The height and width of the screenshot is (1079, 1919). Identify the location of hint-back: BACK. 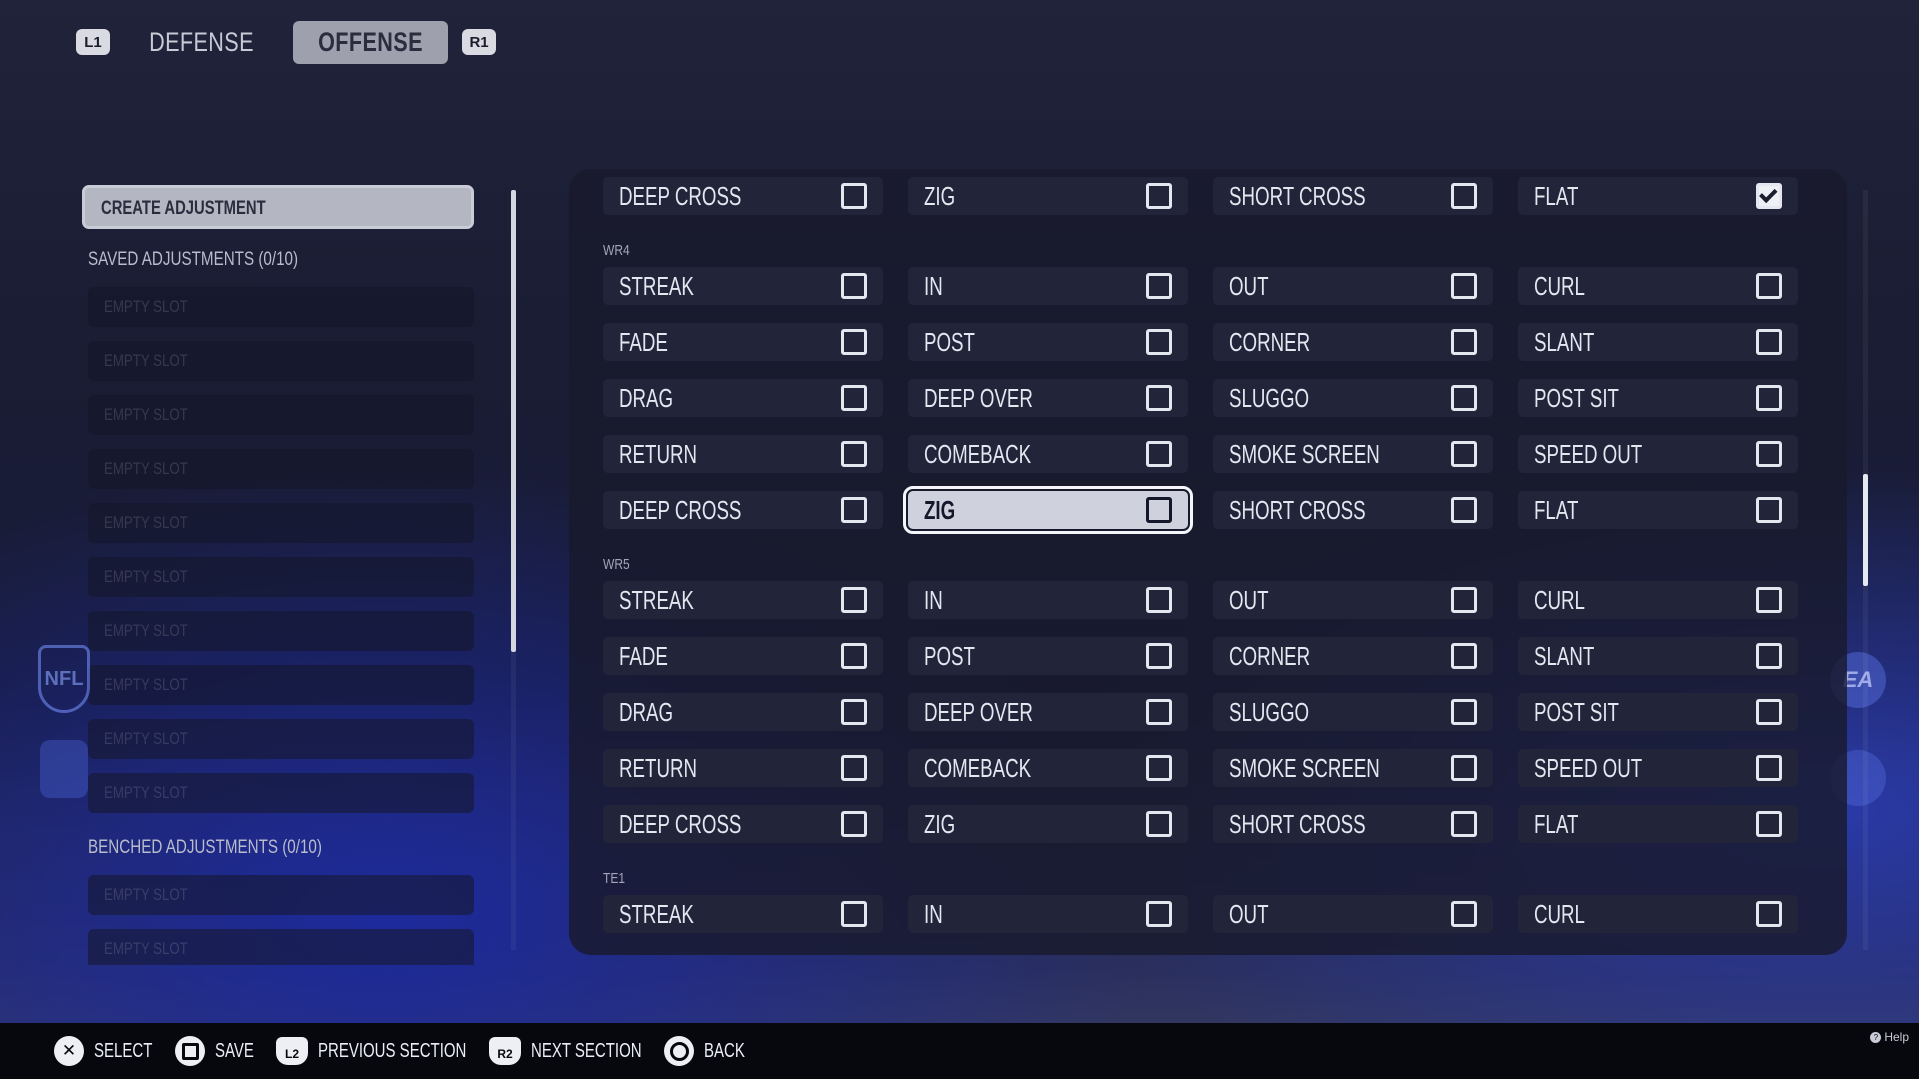
(704, 1051).